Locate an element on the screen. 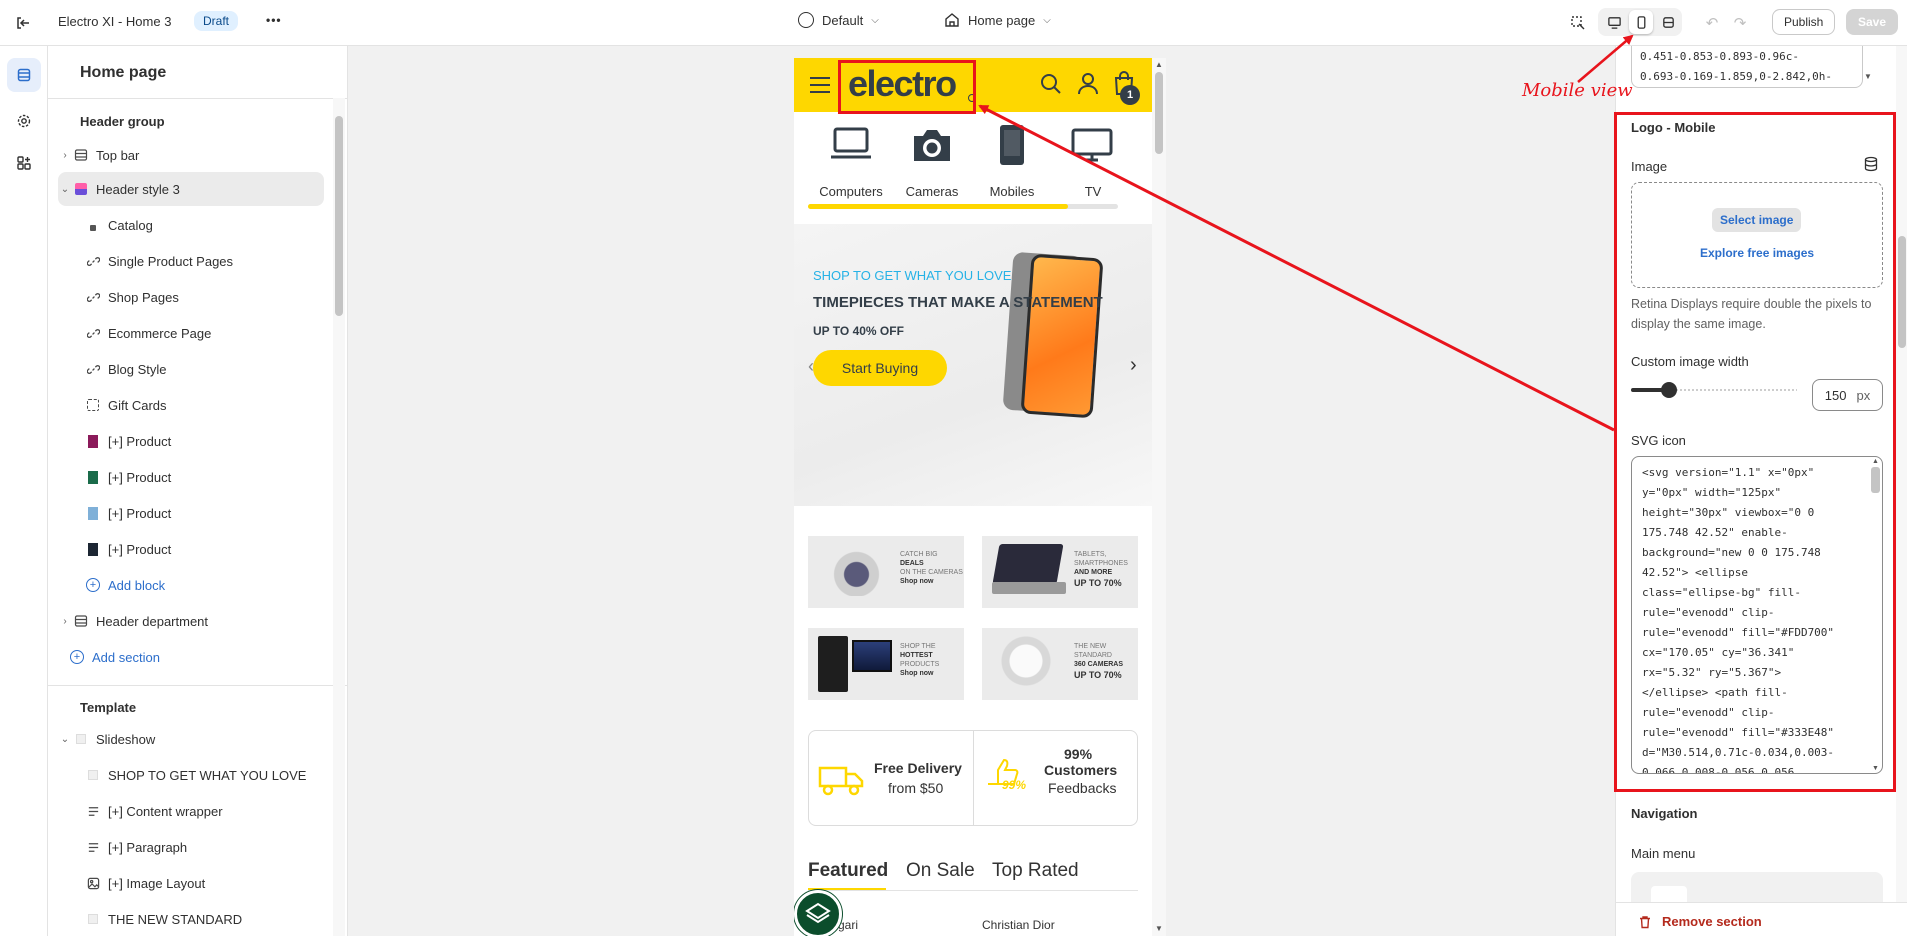 Image resolution: width=1907 pixels, height=936 pixels. laptop-icon is located at coordinates (851, 145).